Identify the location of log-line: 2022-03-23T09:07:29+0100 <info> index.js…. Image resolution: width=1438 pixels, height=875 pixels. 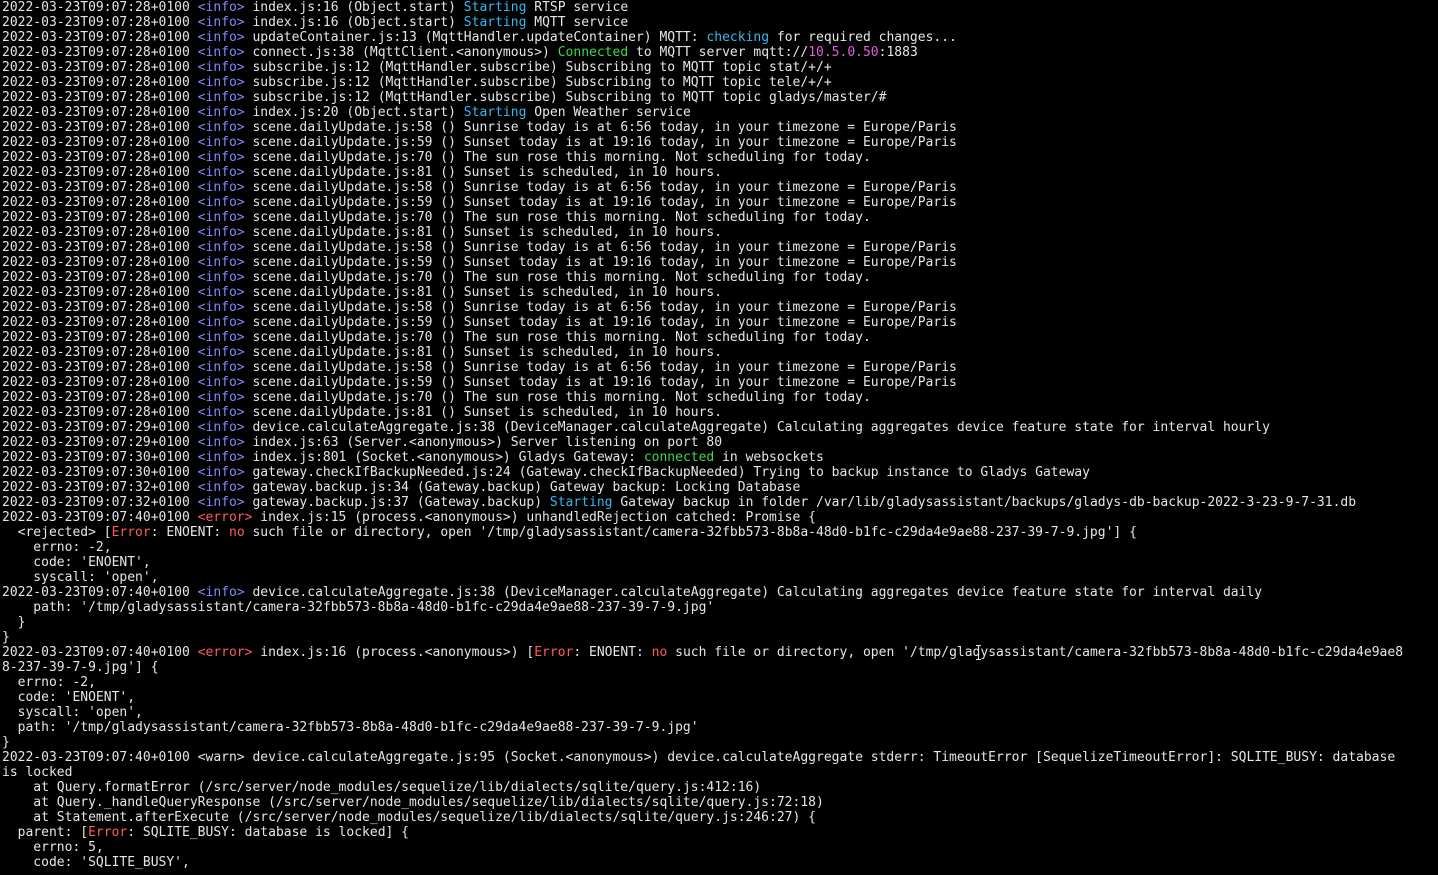
(720, 442).